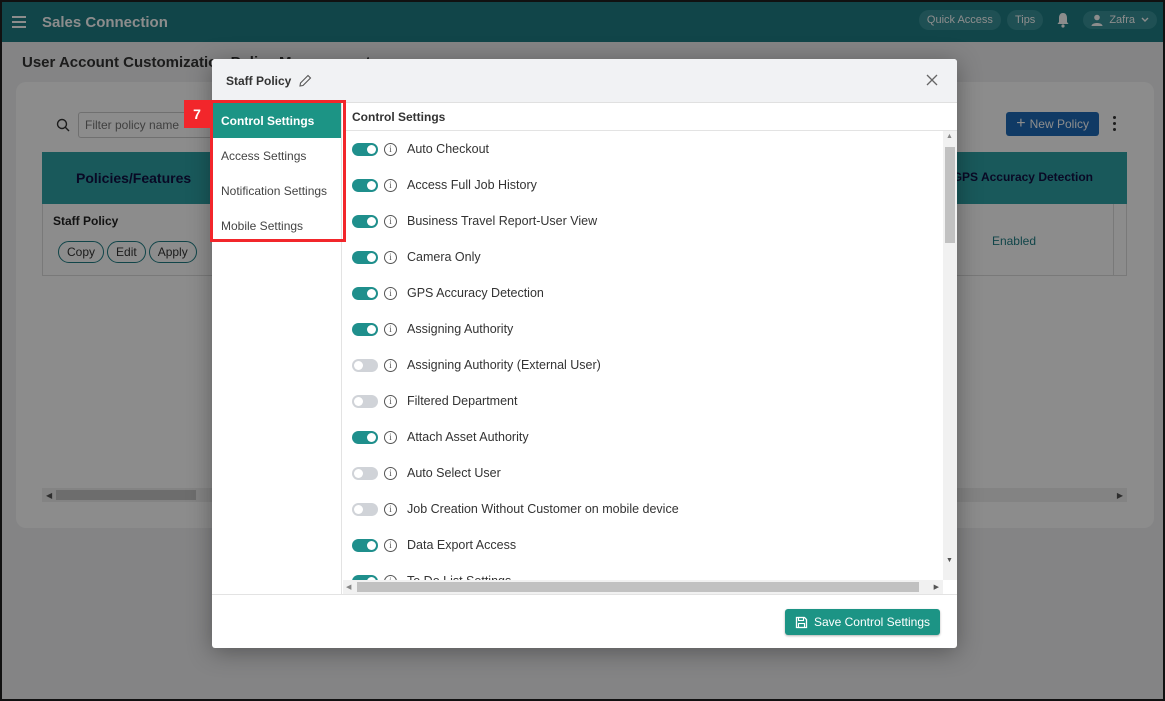 The height and width of the screenshot is (701, 1165). I want to click on setting-label: Data Export Access, so click(462, 545).